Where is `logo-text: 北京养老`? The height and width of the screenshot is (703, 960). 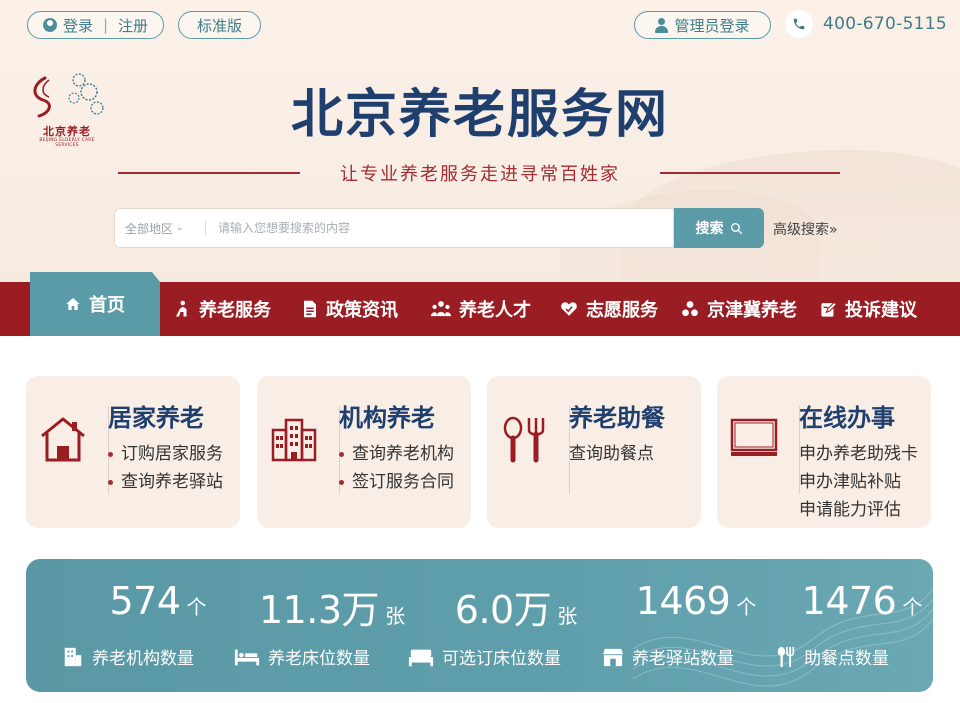 logo-text: 北京养老 is located at coordinates (67, 131).